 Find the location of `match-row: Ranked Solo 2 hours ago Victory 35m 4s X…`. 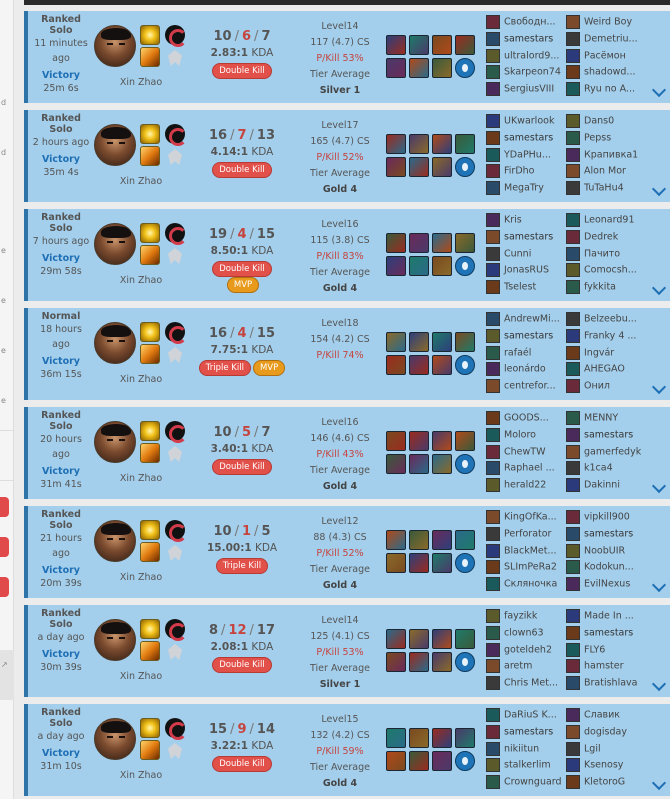

match-row: Ranked Solo 2 hours ago Victory 35m 4s X… is located at coordinates (347, 156).